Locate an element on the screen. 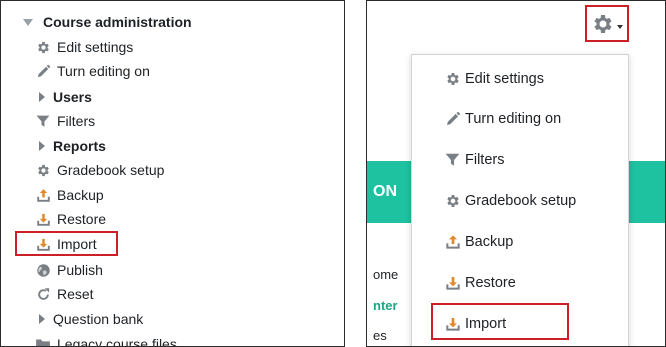 The width and height of the screenshot is (666, 347). menu-item-gradebook-setup: Gradebook setup is located at coordinates (510, 201).